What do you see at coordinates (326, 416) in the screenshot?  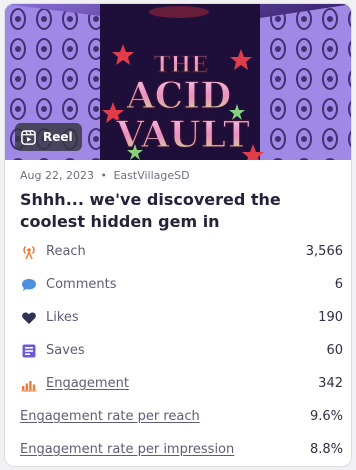 I see `rate-value: 9.6%` at bounding box center [326, 416].